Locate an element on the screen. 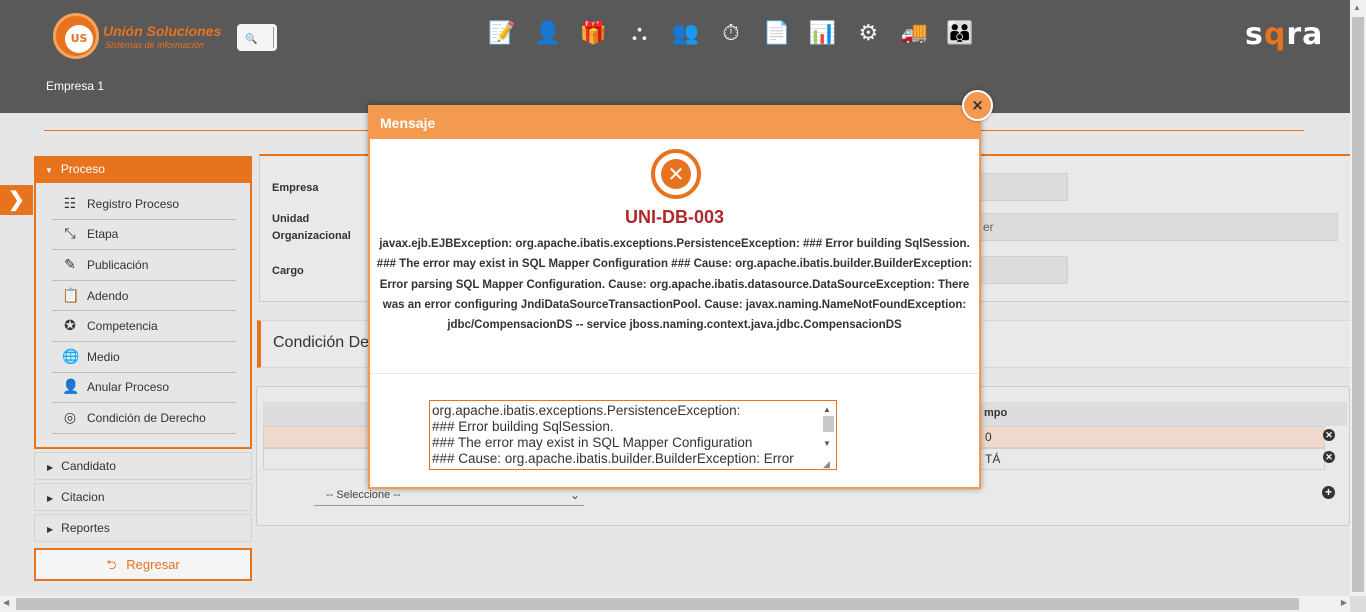  document-edit-icon: 📝 is located at coordinates (502, 34).